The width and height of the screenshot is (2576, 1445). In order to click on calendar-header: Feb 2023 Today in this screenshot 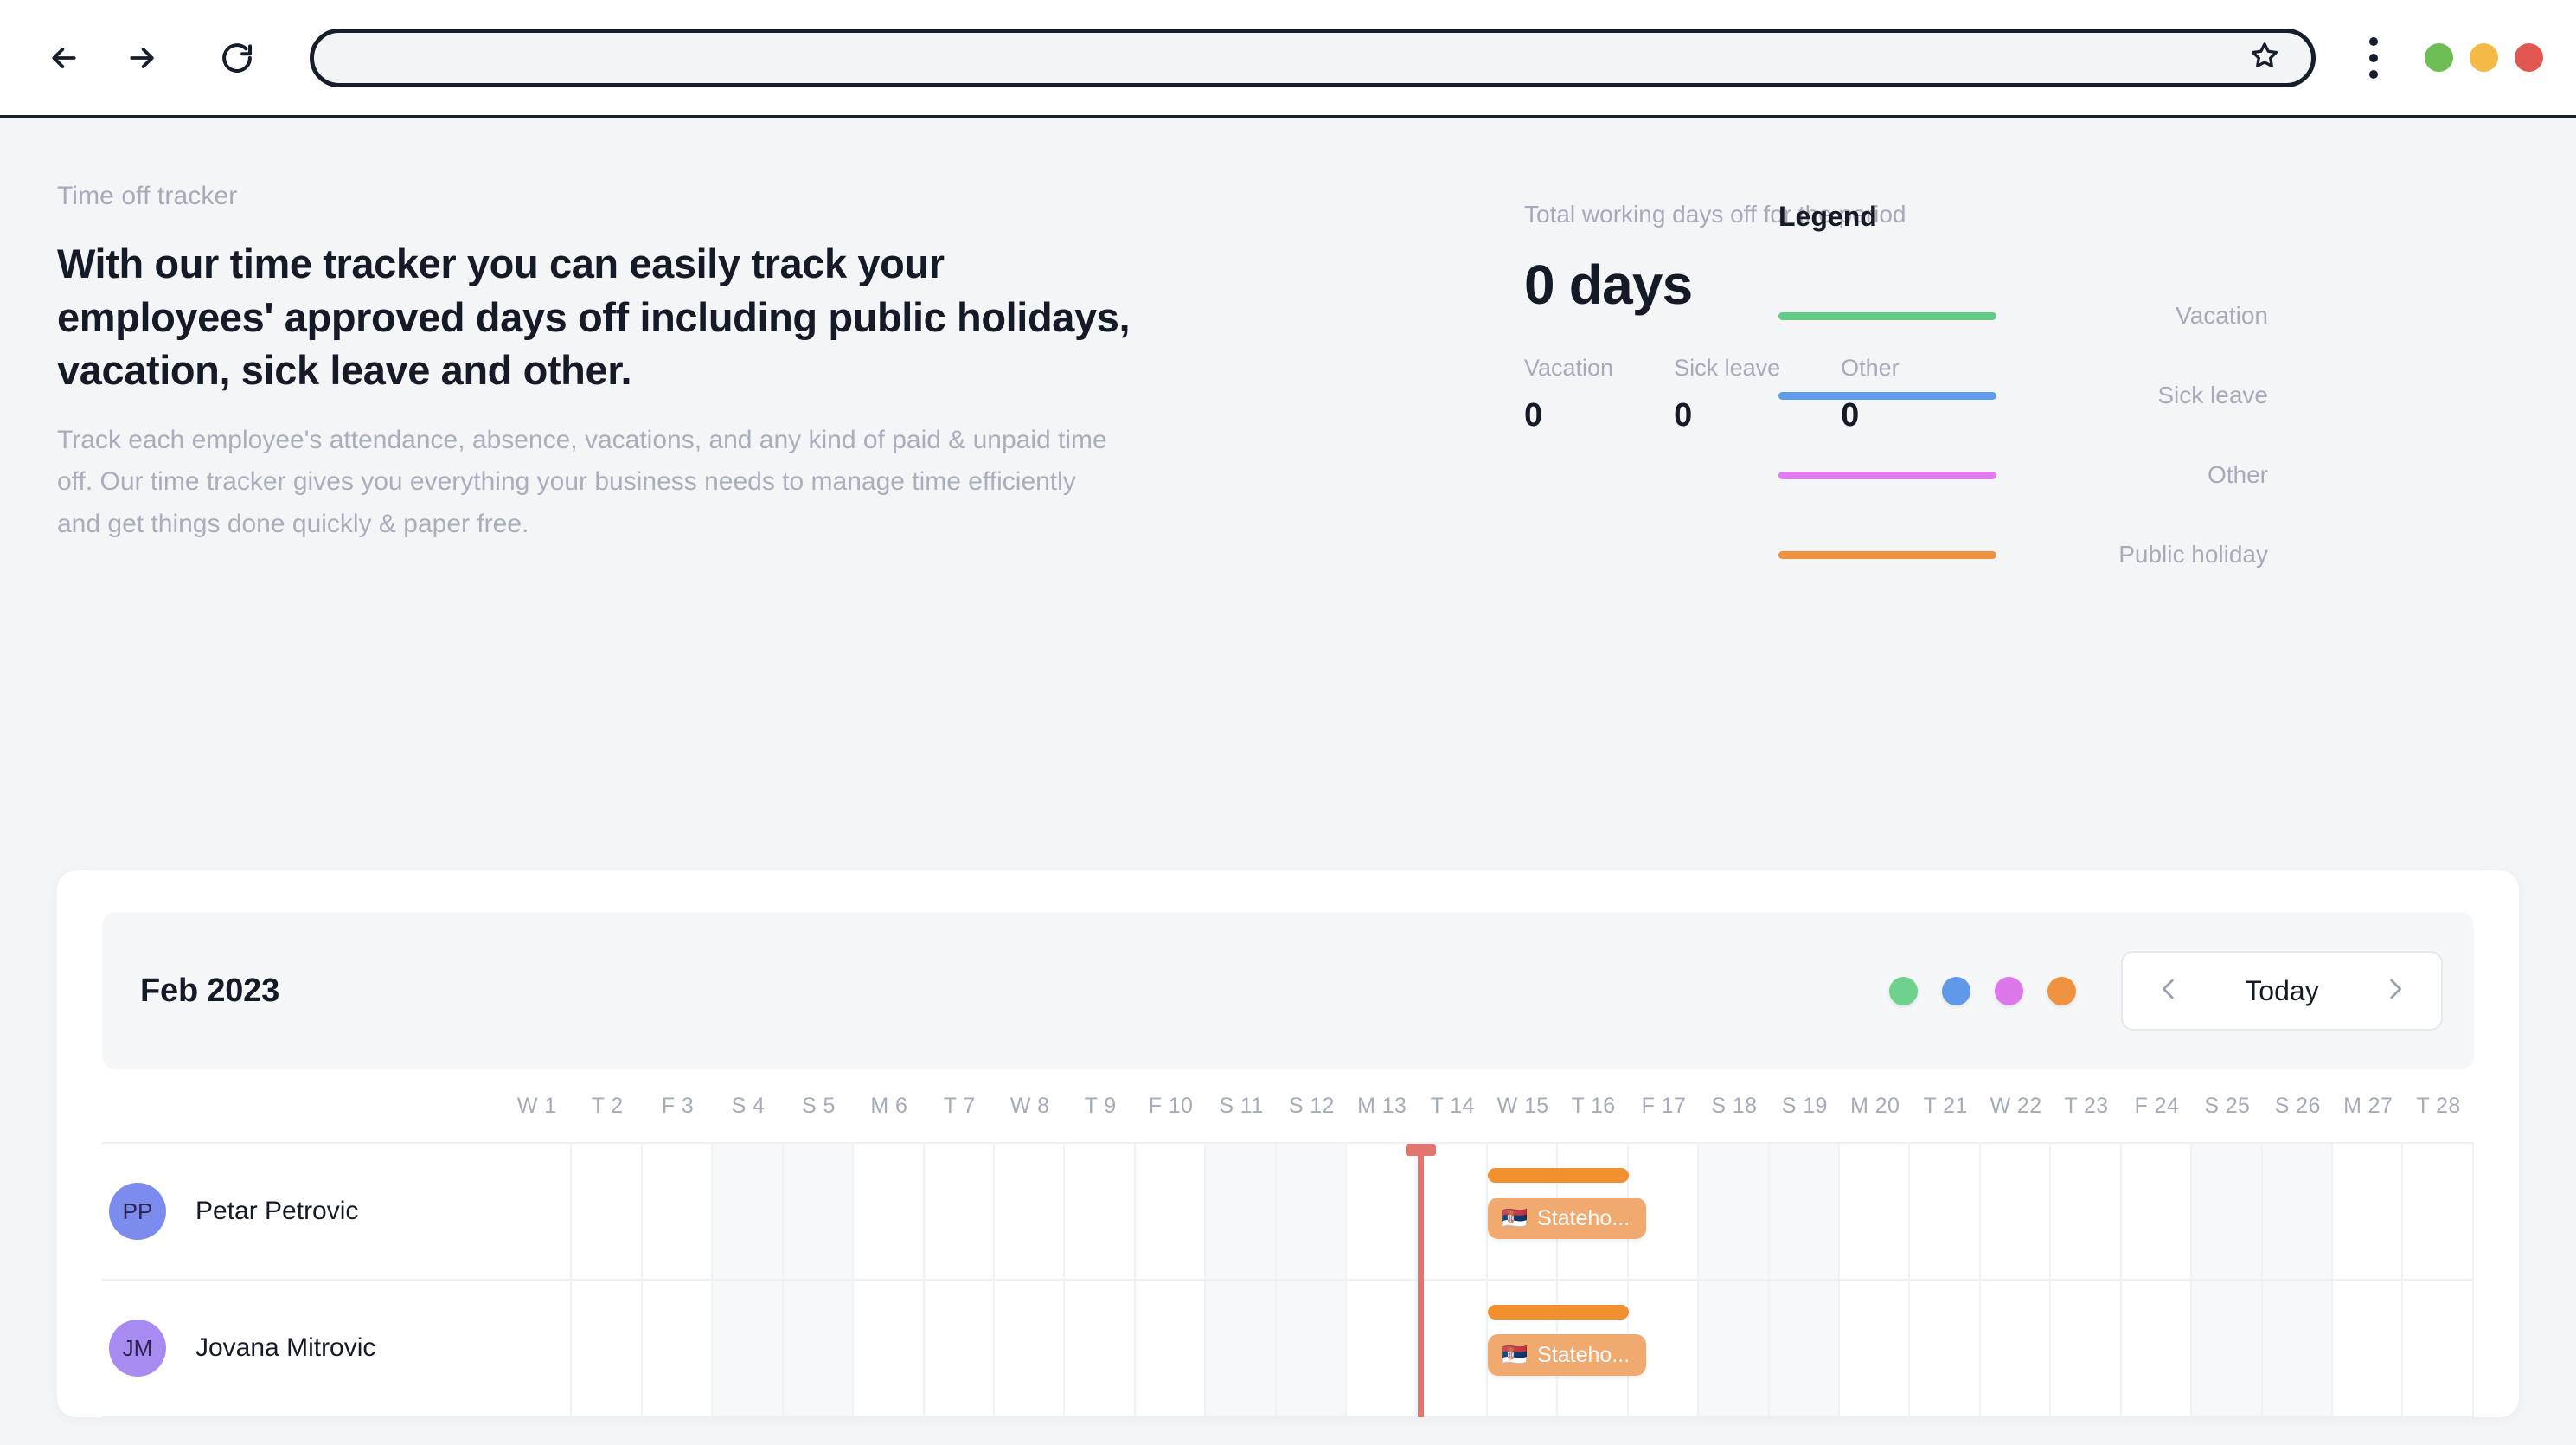, I will do `click(1288, 990)`.